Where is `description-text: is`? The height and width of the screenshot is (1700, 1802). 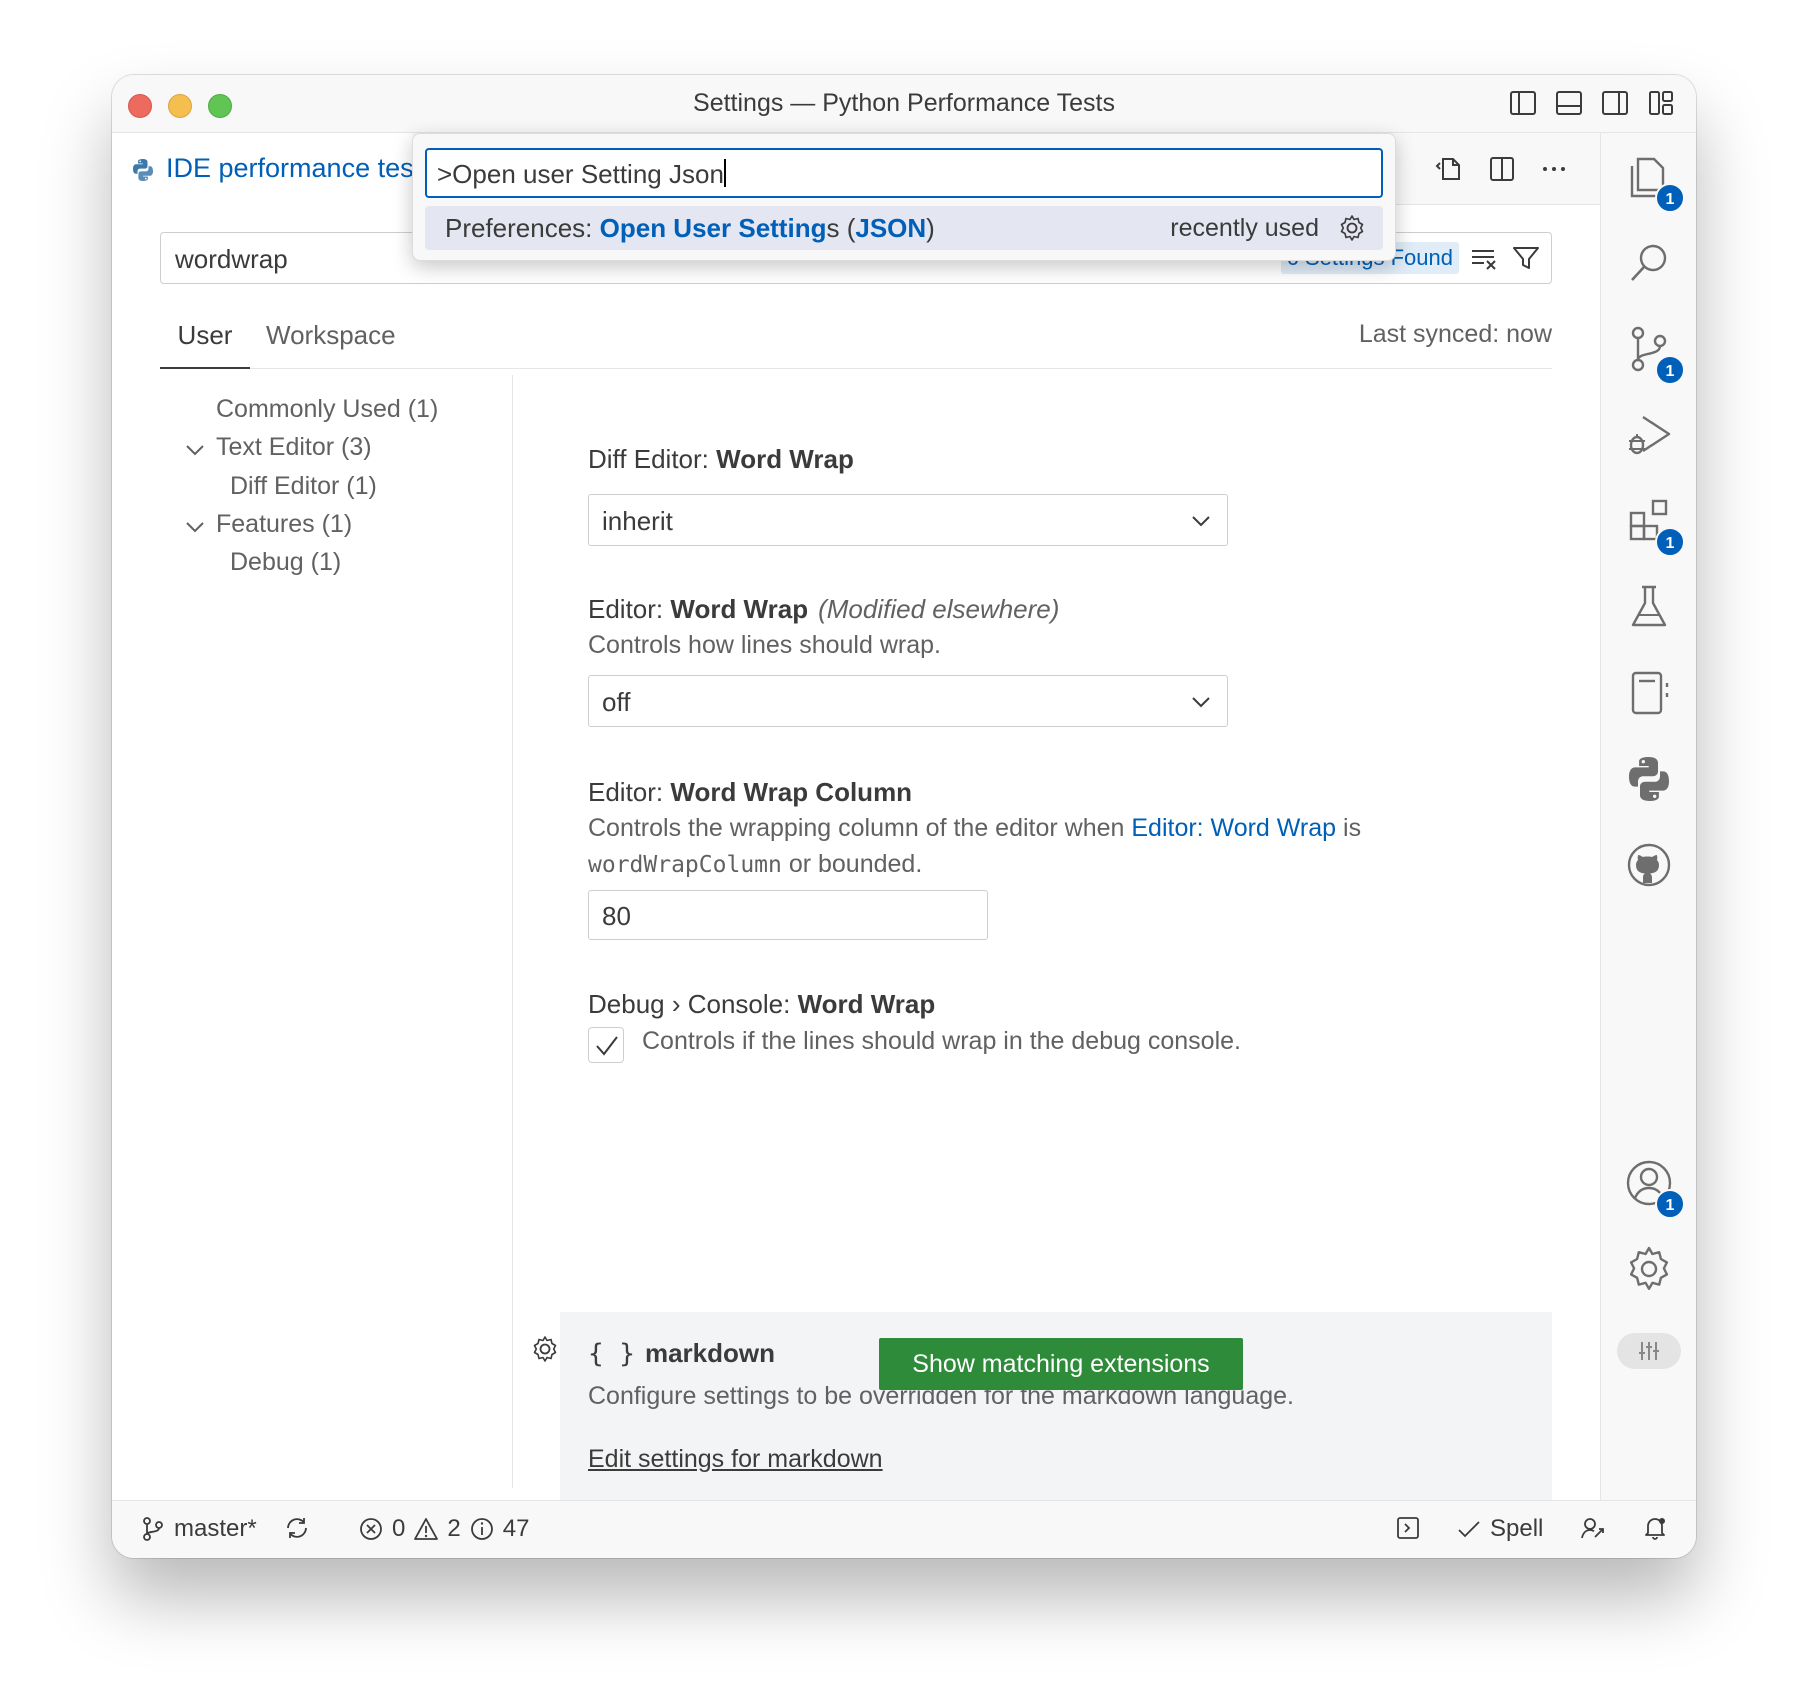 description-text: is is located at coordinates (1349, 828).